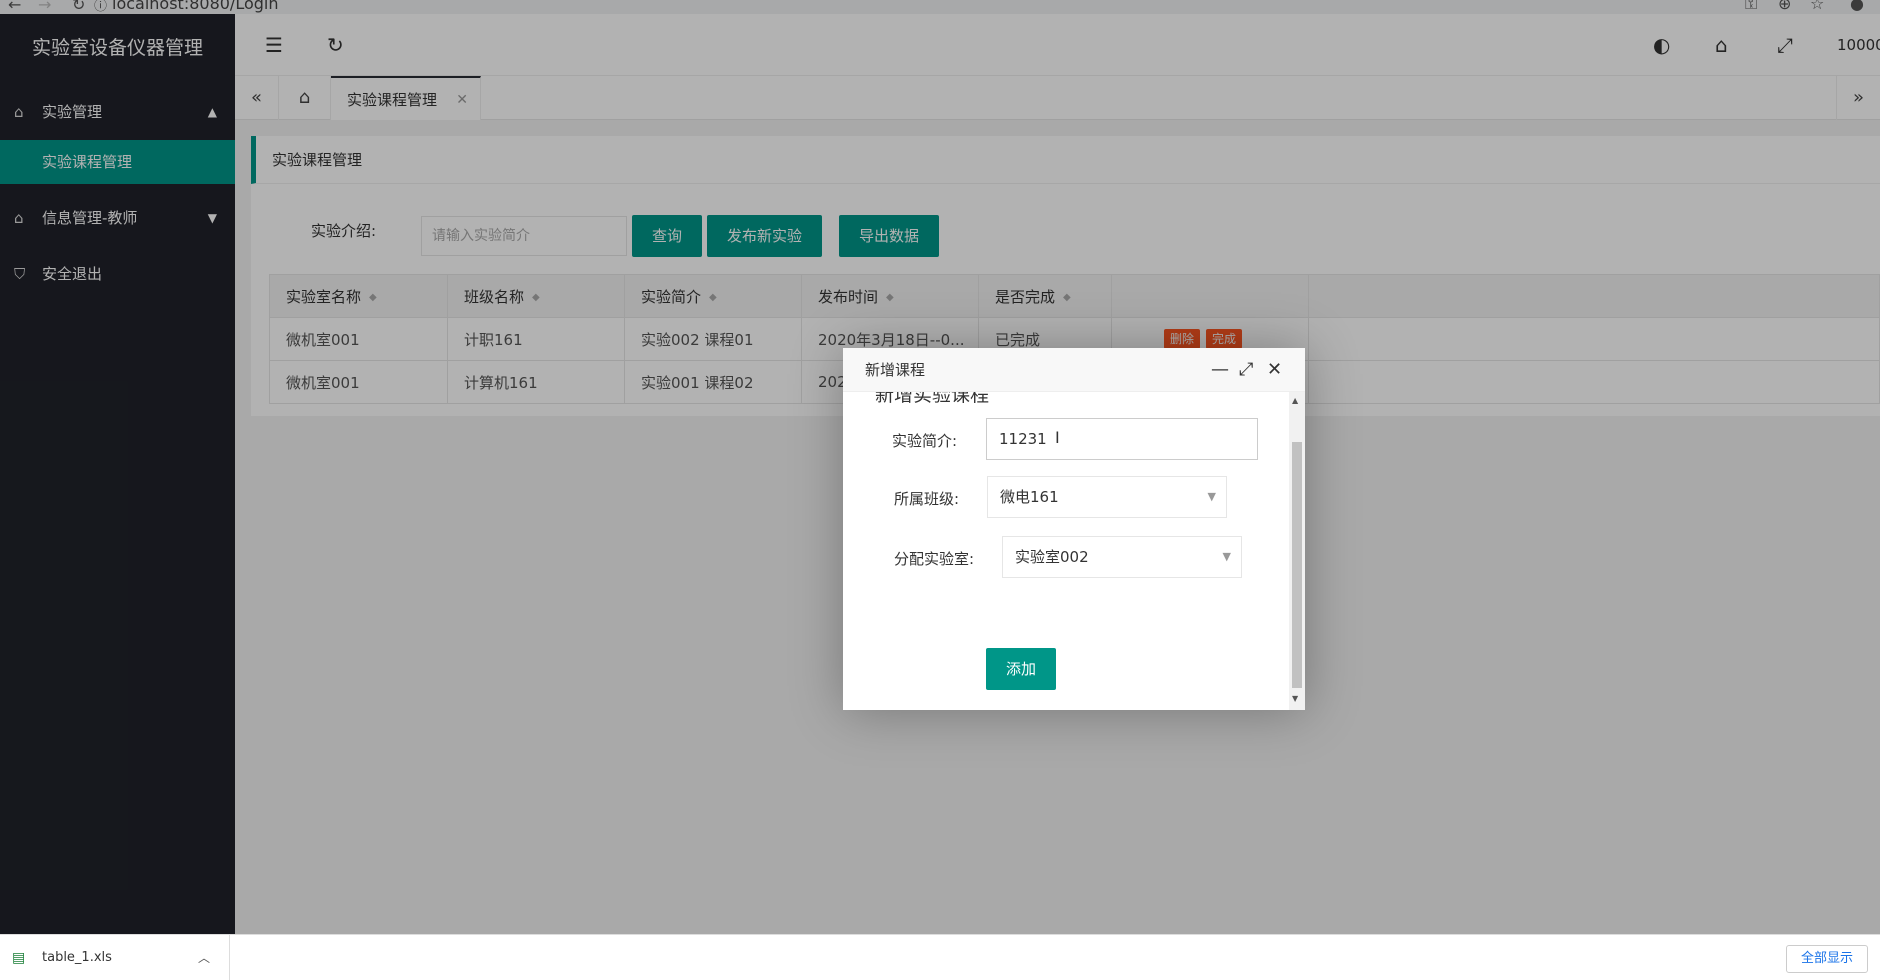  I want to click on scroll-thumb, so click(1297, 565).